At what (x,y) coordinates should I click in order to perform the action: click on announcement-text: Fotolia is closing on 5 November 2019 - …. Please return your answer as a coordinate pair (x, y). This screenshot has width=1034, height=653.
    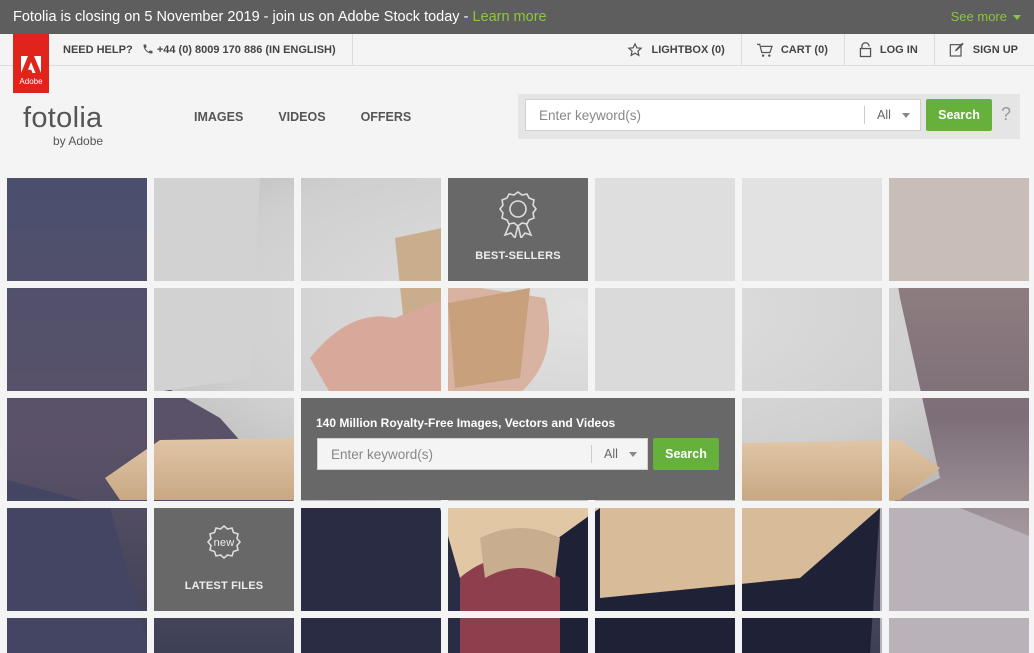
    Looking at the image, I should click on (243, 17).